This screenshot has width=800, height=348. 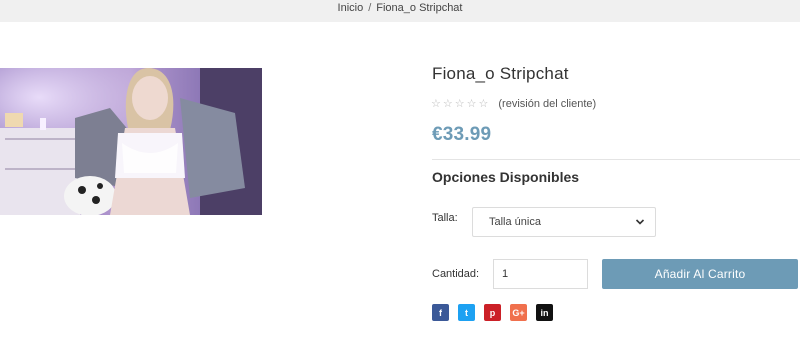 What do you see at coordinates (440, 312) in the screenshot?
I see `facebook-share-icon: f` at bounding box center [440, 312].